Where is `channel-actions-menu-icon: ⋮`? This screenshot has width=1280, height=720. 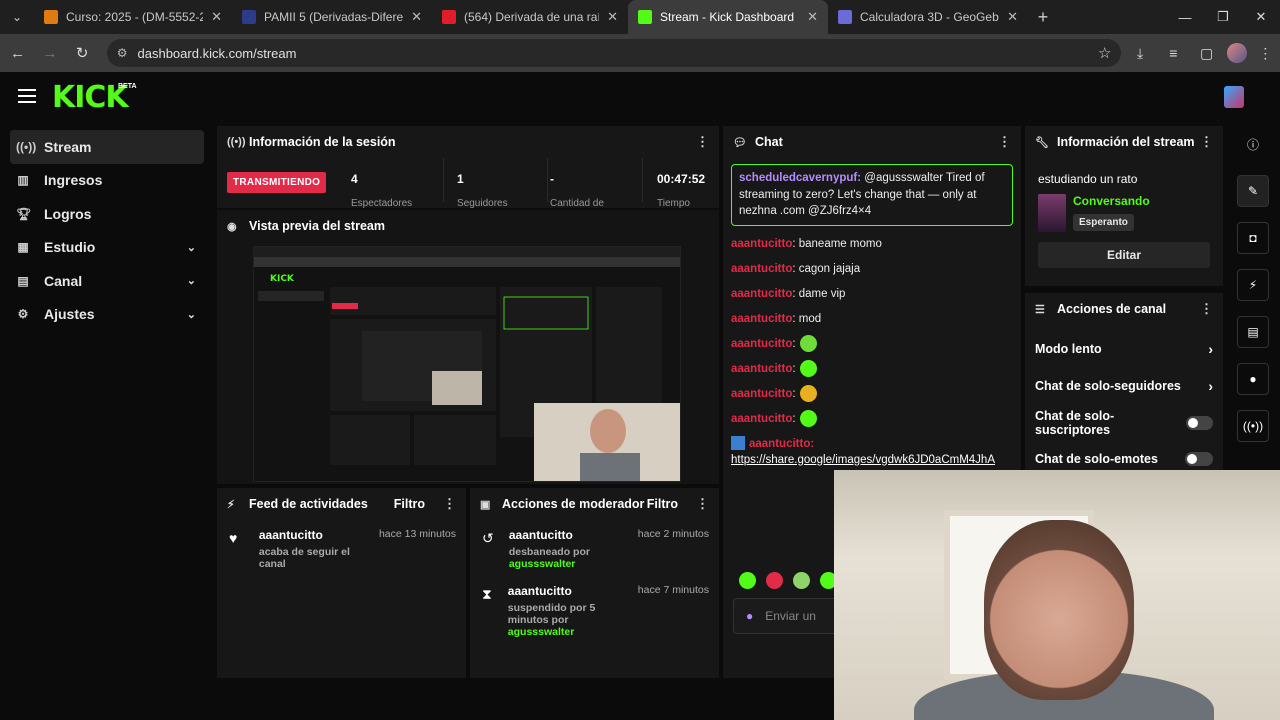 channel-actions-menu-icon: ⋮ is located at coordinates (1206, 309).